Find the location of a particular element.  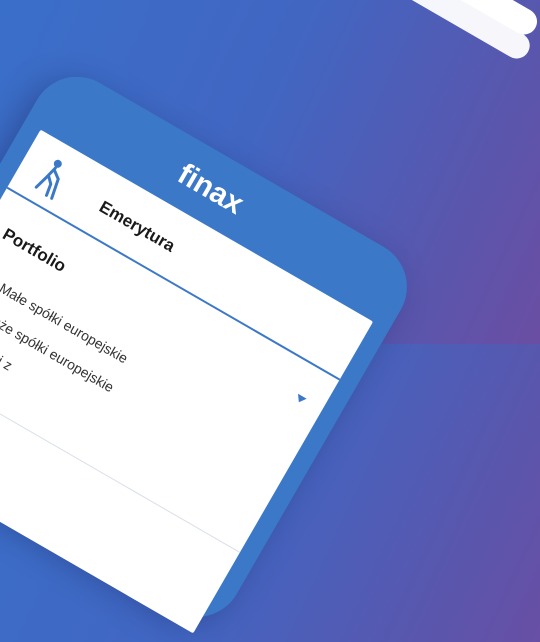

portfolio-title: Portfolio is located at coordinates (35, 250).